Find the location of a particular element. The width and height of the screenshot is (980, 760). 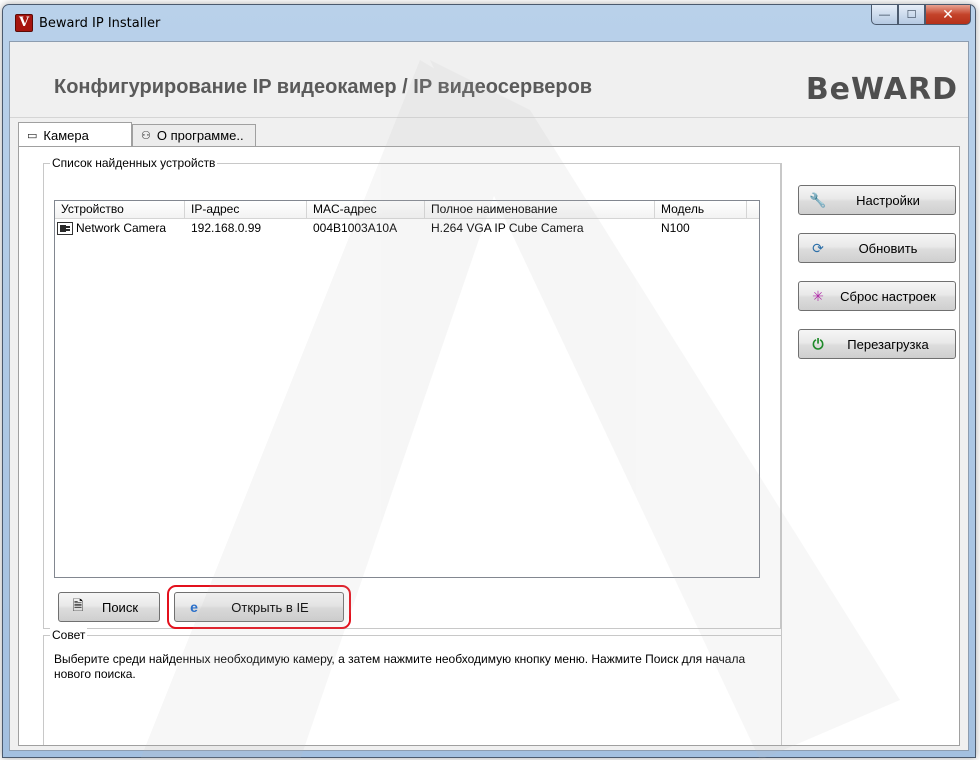

refresh-button: ⟳ Обновить is located at coordinates (877, 248).